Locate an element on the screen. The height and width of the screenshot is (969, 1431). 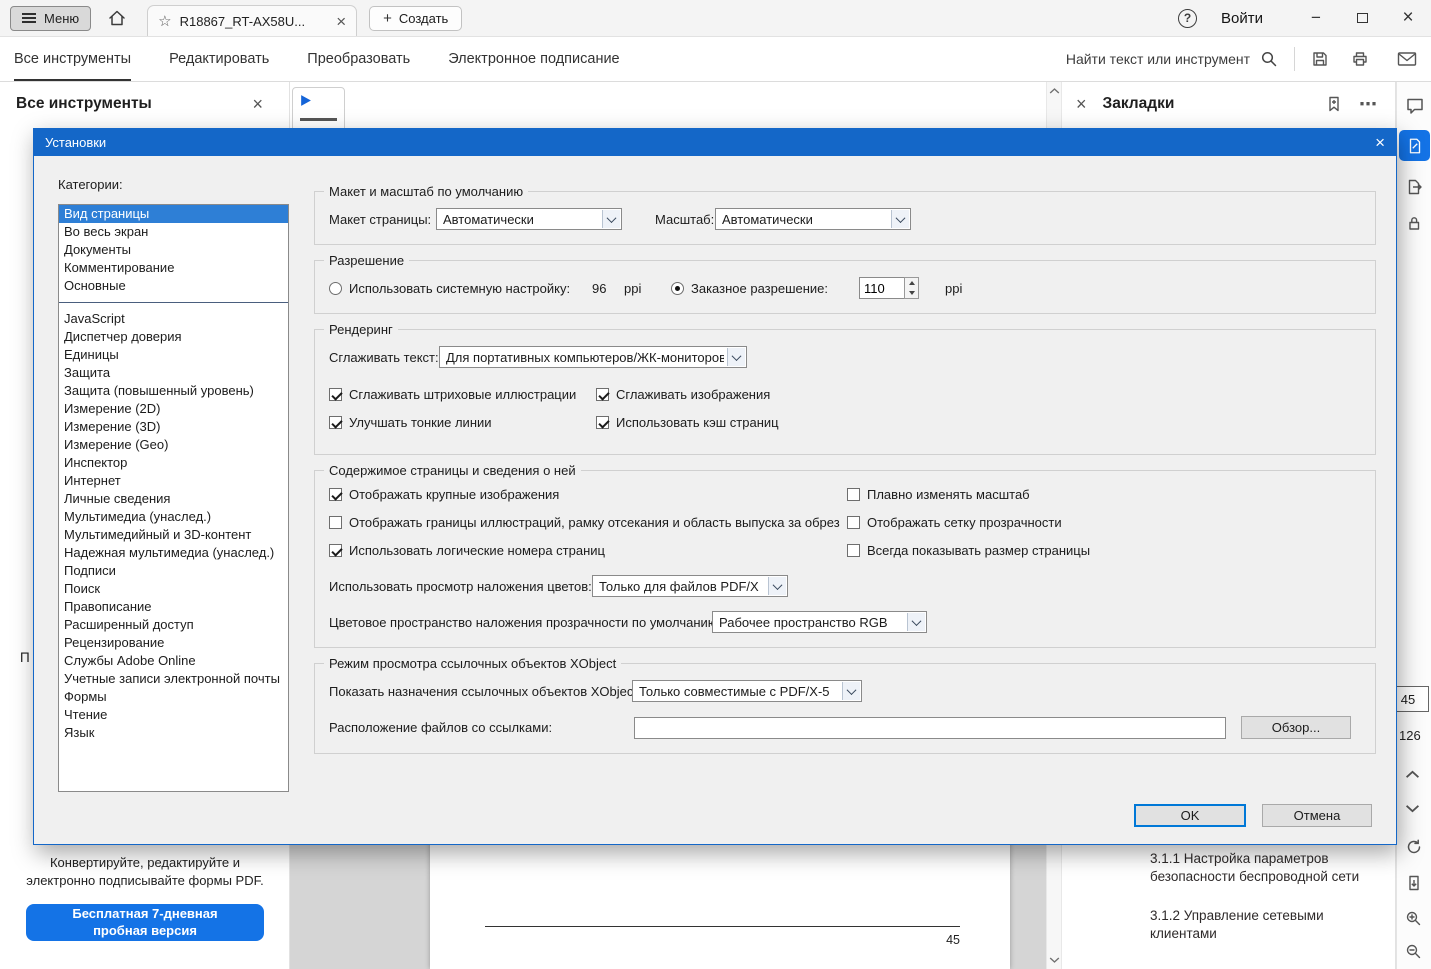
resolution-spinner is located at coordinates (911, 288).